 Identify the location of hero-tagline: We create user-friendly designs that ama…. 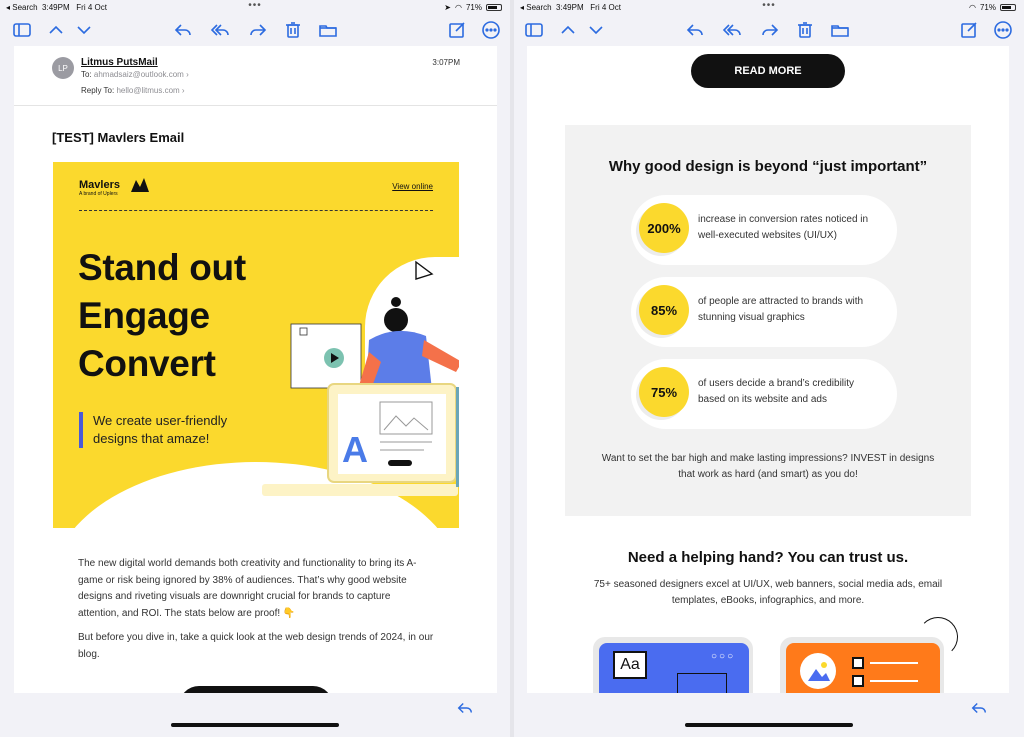
(174, 430).